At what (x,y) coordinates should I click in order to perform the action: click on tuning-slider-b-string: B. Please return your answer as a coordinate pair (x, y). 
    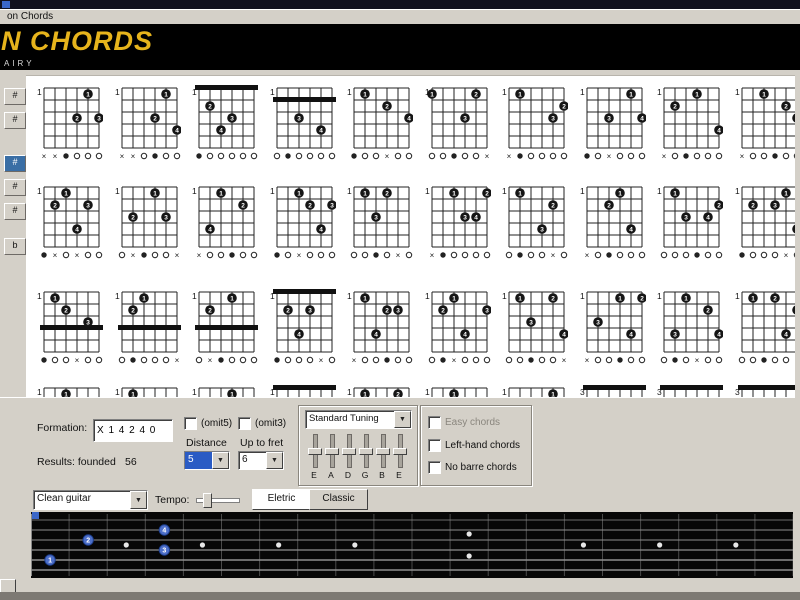
    Looking at the image, I should click on (382, 456).